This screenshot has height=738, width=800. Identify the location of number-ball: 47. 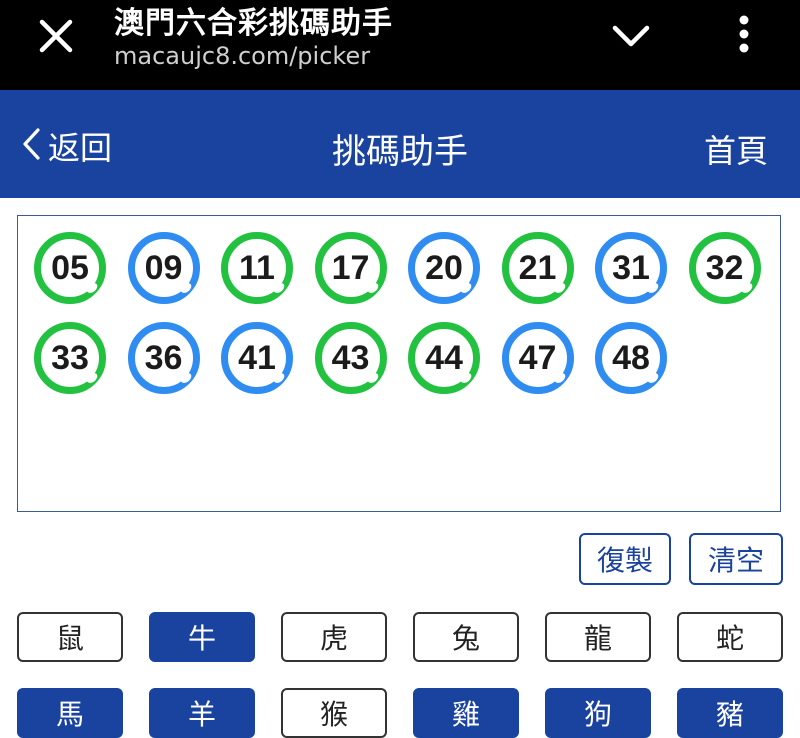
(537, 358).